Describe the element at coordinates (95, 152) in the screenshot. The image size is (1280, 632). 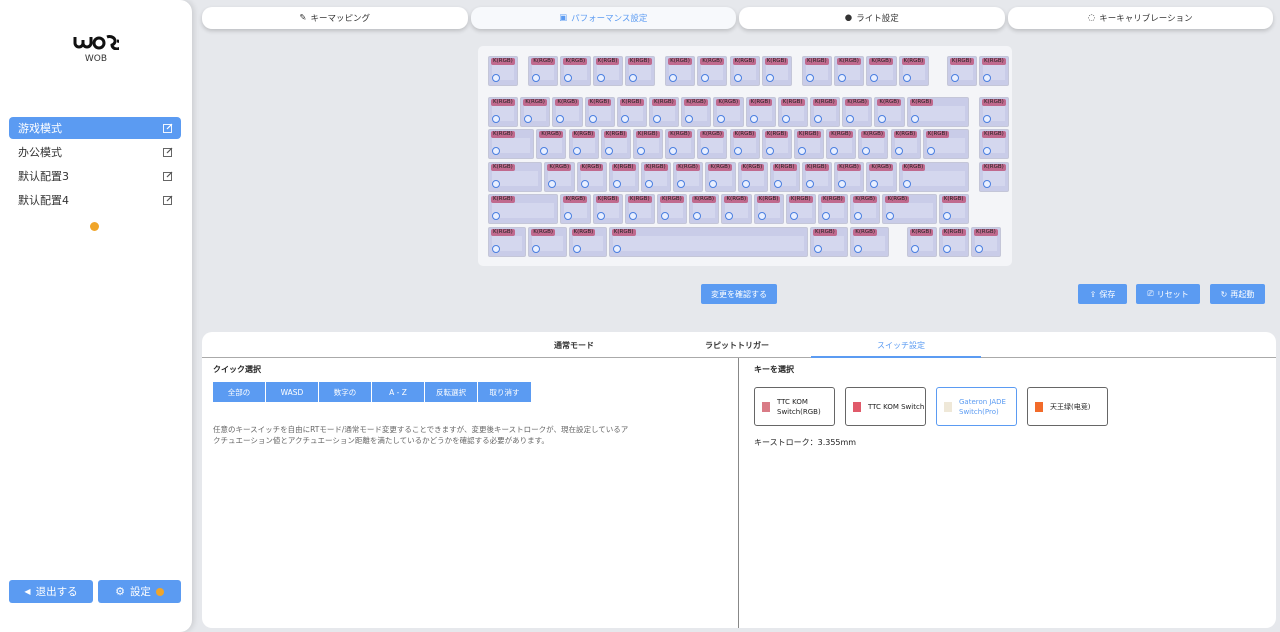
I see `profile-item-2: 办公模式` at that location.